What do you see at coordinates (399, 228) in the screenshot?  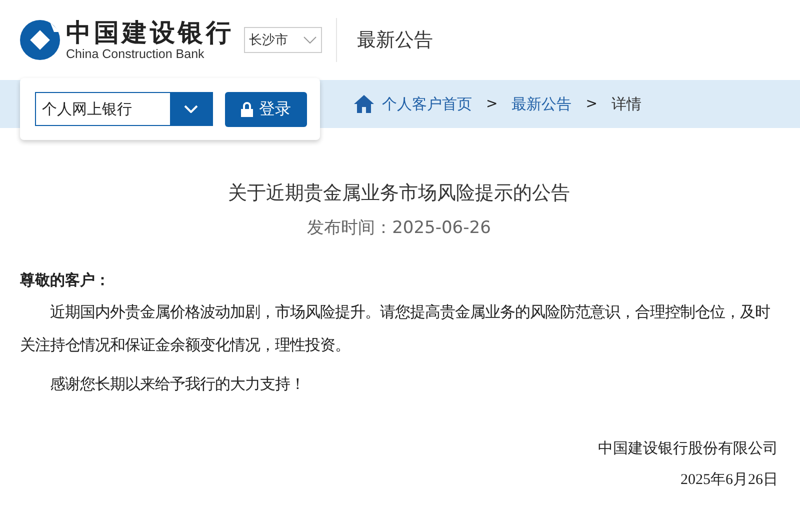 I see `publish-date: 发布时间：2025-06-26` at bounding box center [399, 228].